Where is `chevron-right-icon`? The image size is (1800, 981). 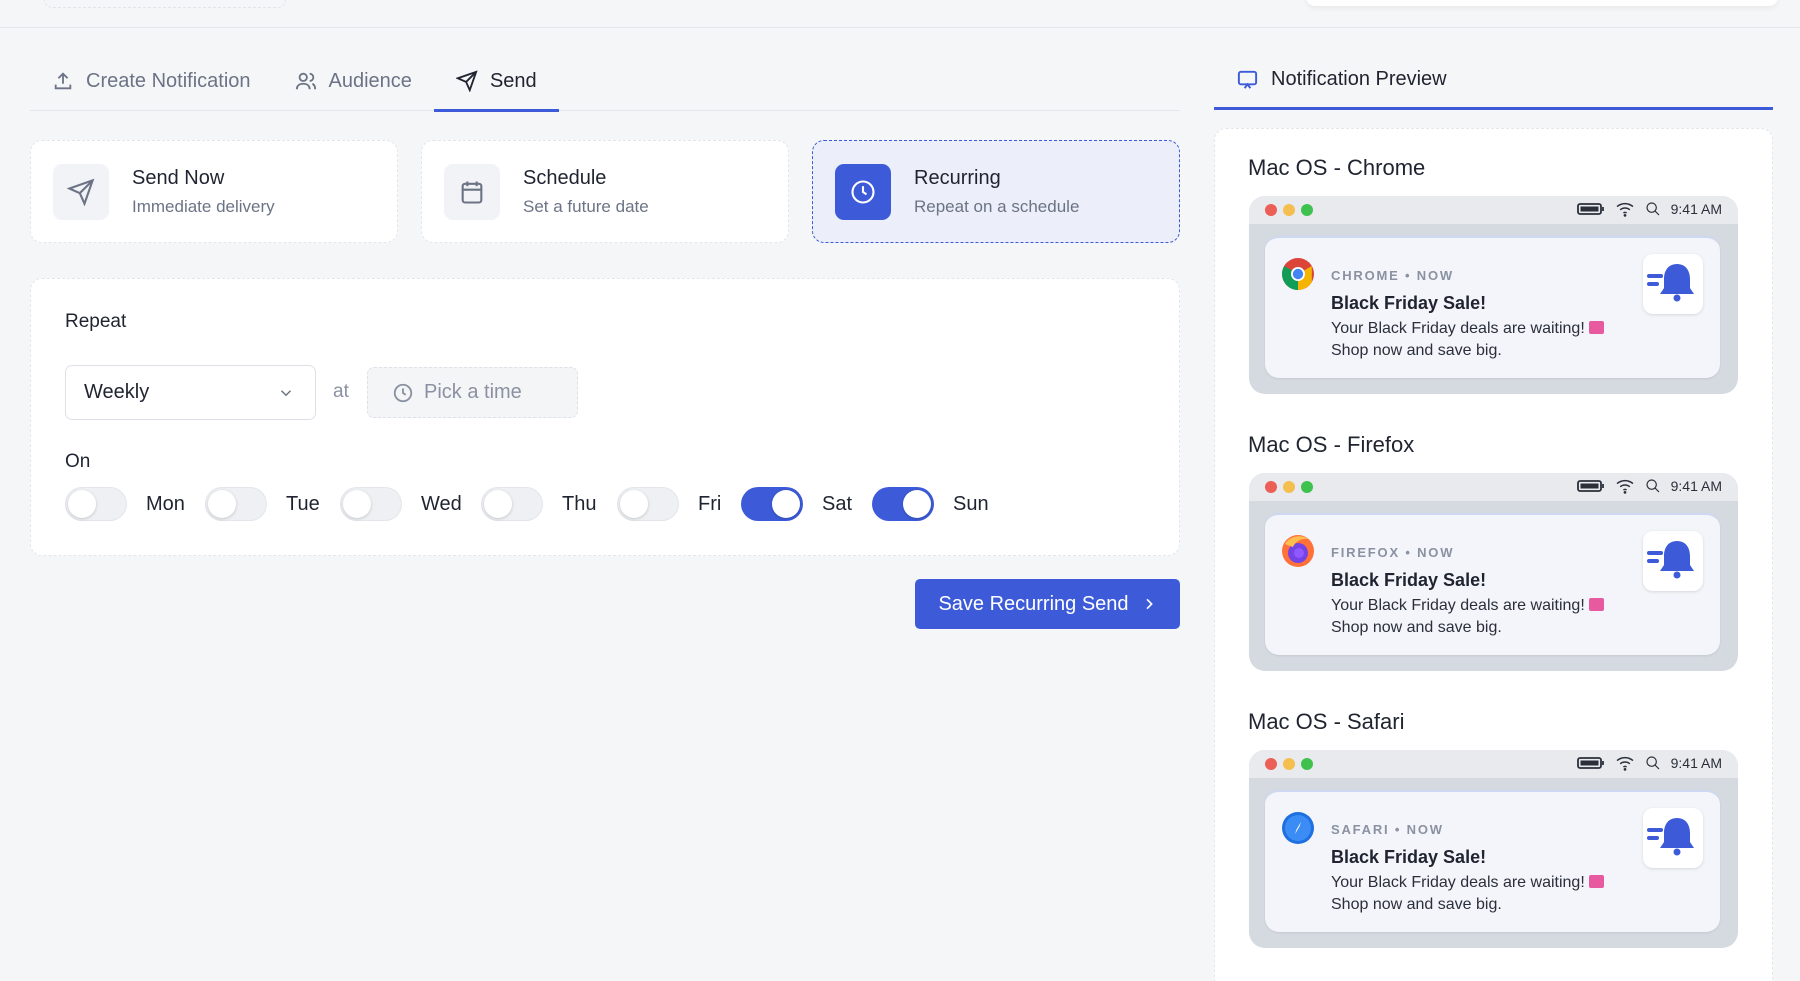
chevron-right-icon is located at coordinates (1149, 604).